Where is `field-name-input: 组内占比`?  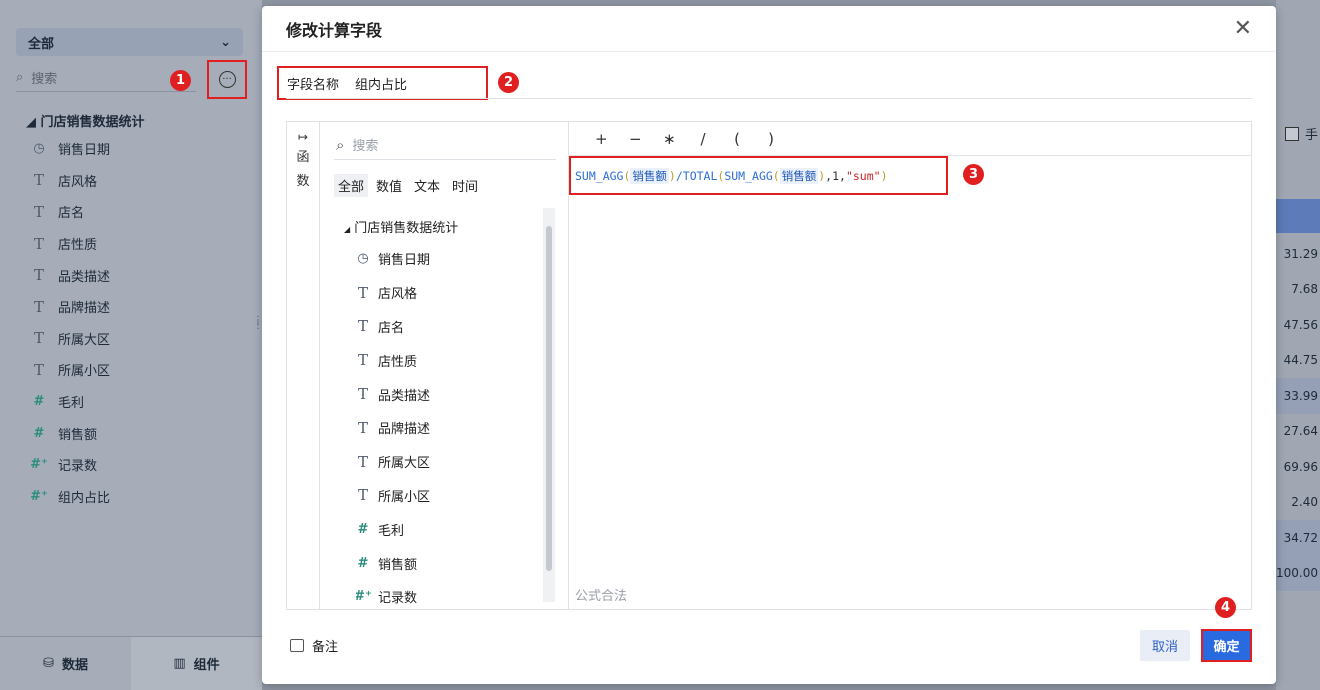 field-name-input: 组内占比 is located at coordinates (381, 83).